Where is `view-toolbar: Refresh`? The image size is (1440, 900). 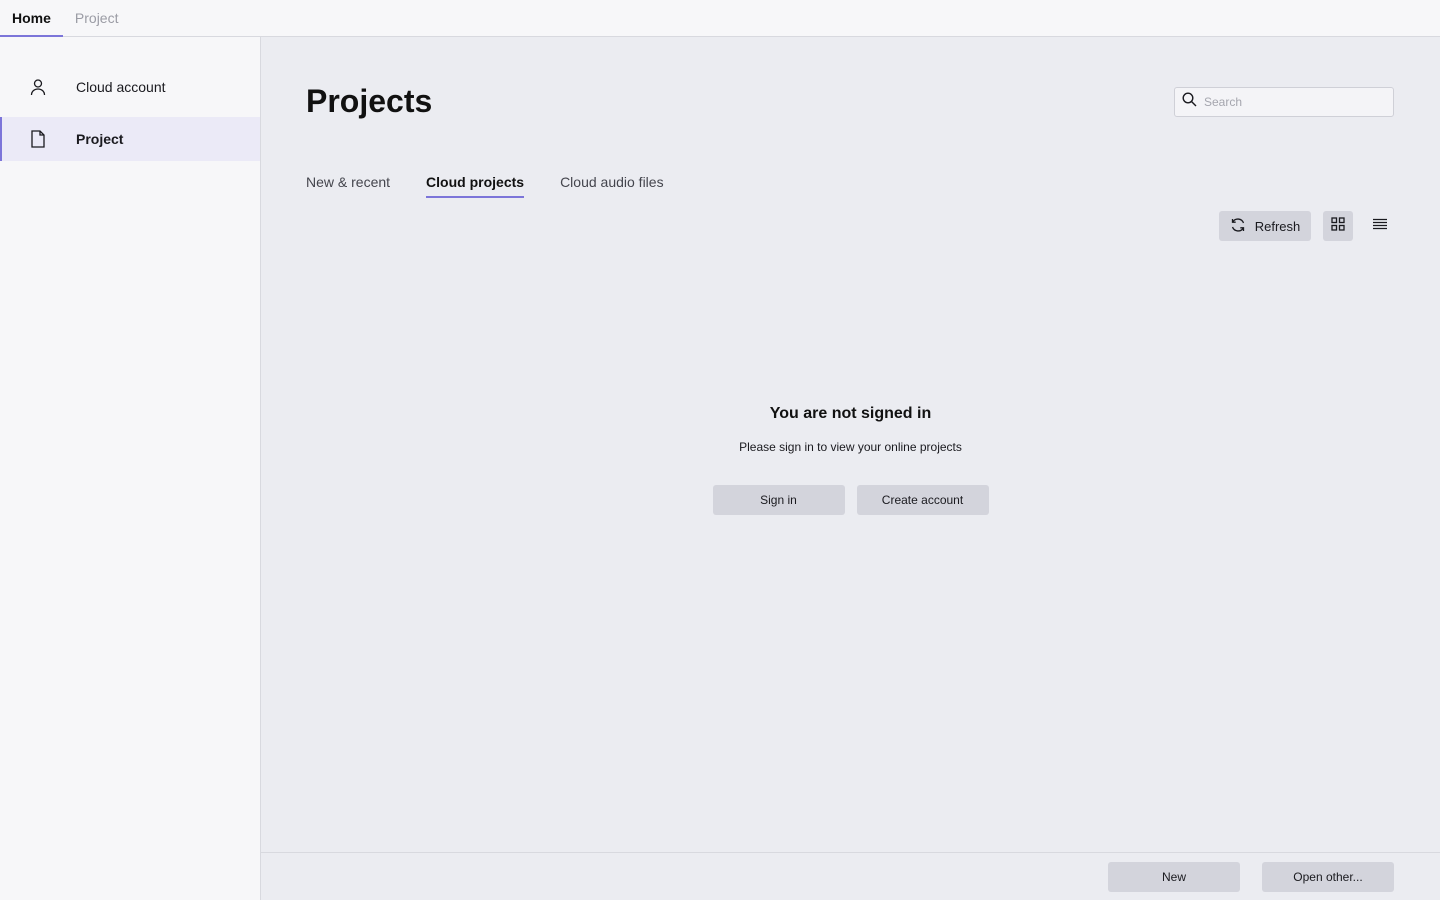 view-toolbar: Refresh is located at coordinates (1307, 226).